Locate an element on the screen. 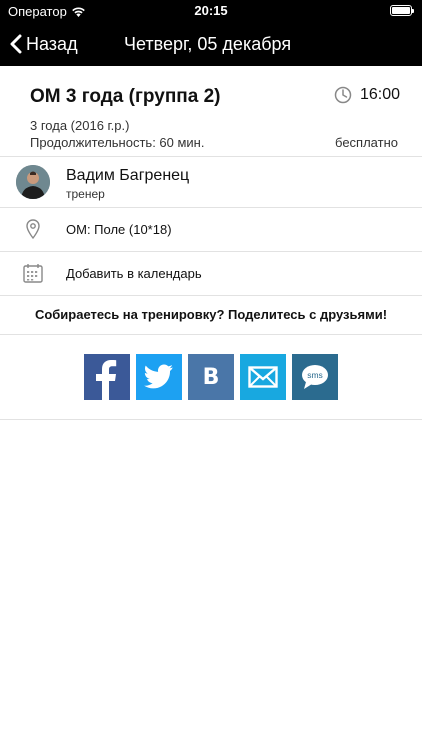 Image resolution: width=422 pixels, height=750 pixels. navigation-bar: Назад Четверг, 05 декабря is located at coordinates (211, 44).